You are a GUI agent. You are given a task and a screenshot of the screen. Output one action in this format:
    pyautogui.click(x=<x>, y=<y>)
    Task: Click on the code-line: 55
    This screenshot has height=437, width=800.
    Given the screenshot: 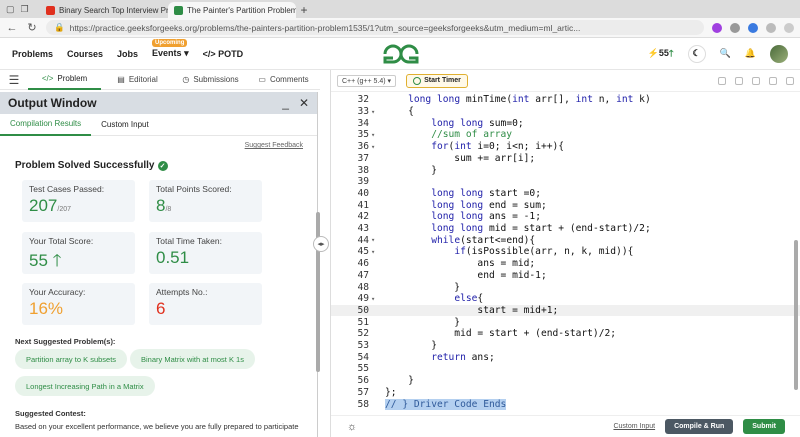 What is the action you would take?
    pyautogui.click(x=565, y=369)
    